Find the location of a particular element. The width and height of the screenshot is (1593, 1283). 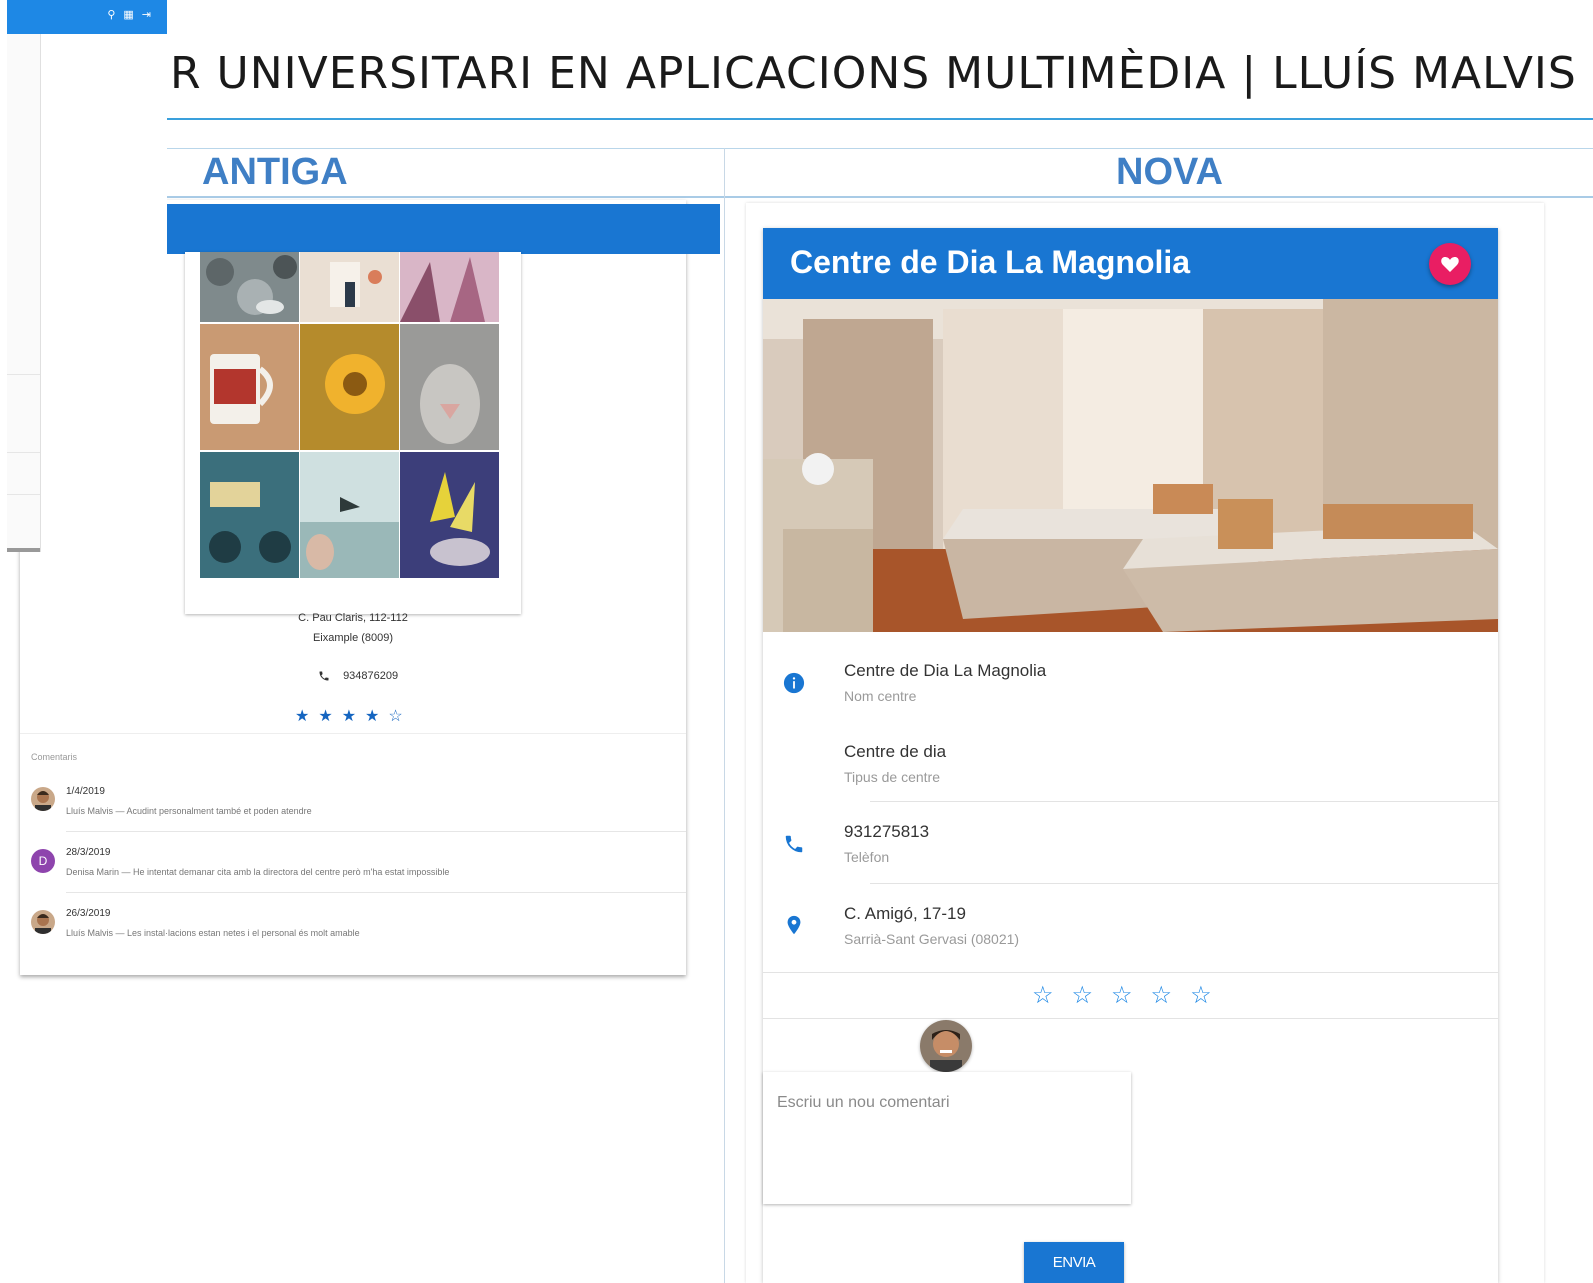

centre-title: Centre de Dia La Magnolia is located at coordinates (990, 262).